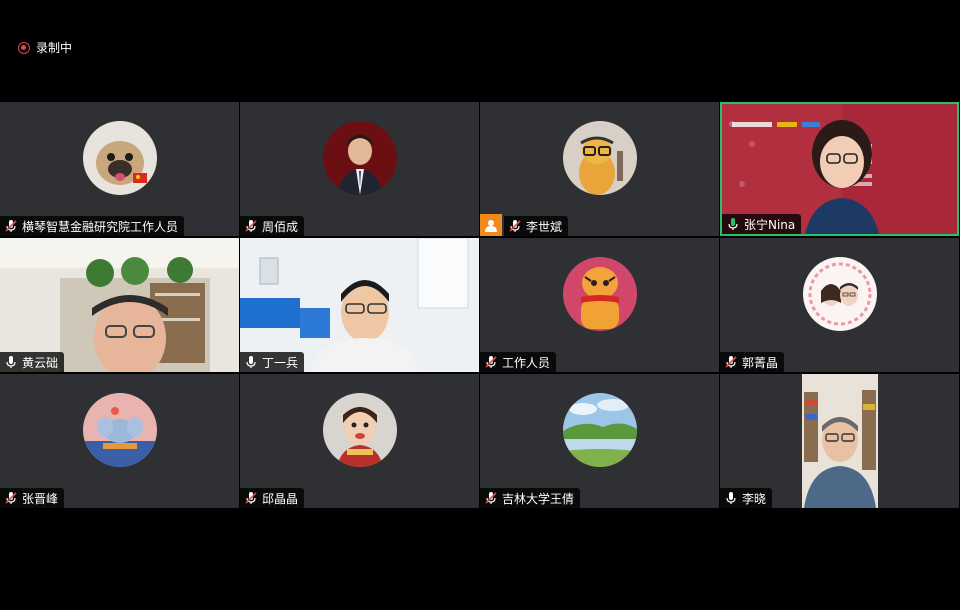  Describe the element at coordinates (54, 48) in the screenshot. I see `recording-label: 录制中` at that location.